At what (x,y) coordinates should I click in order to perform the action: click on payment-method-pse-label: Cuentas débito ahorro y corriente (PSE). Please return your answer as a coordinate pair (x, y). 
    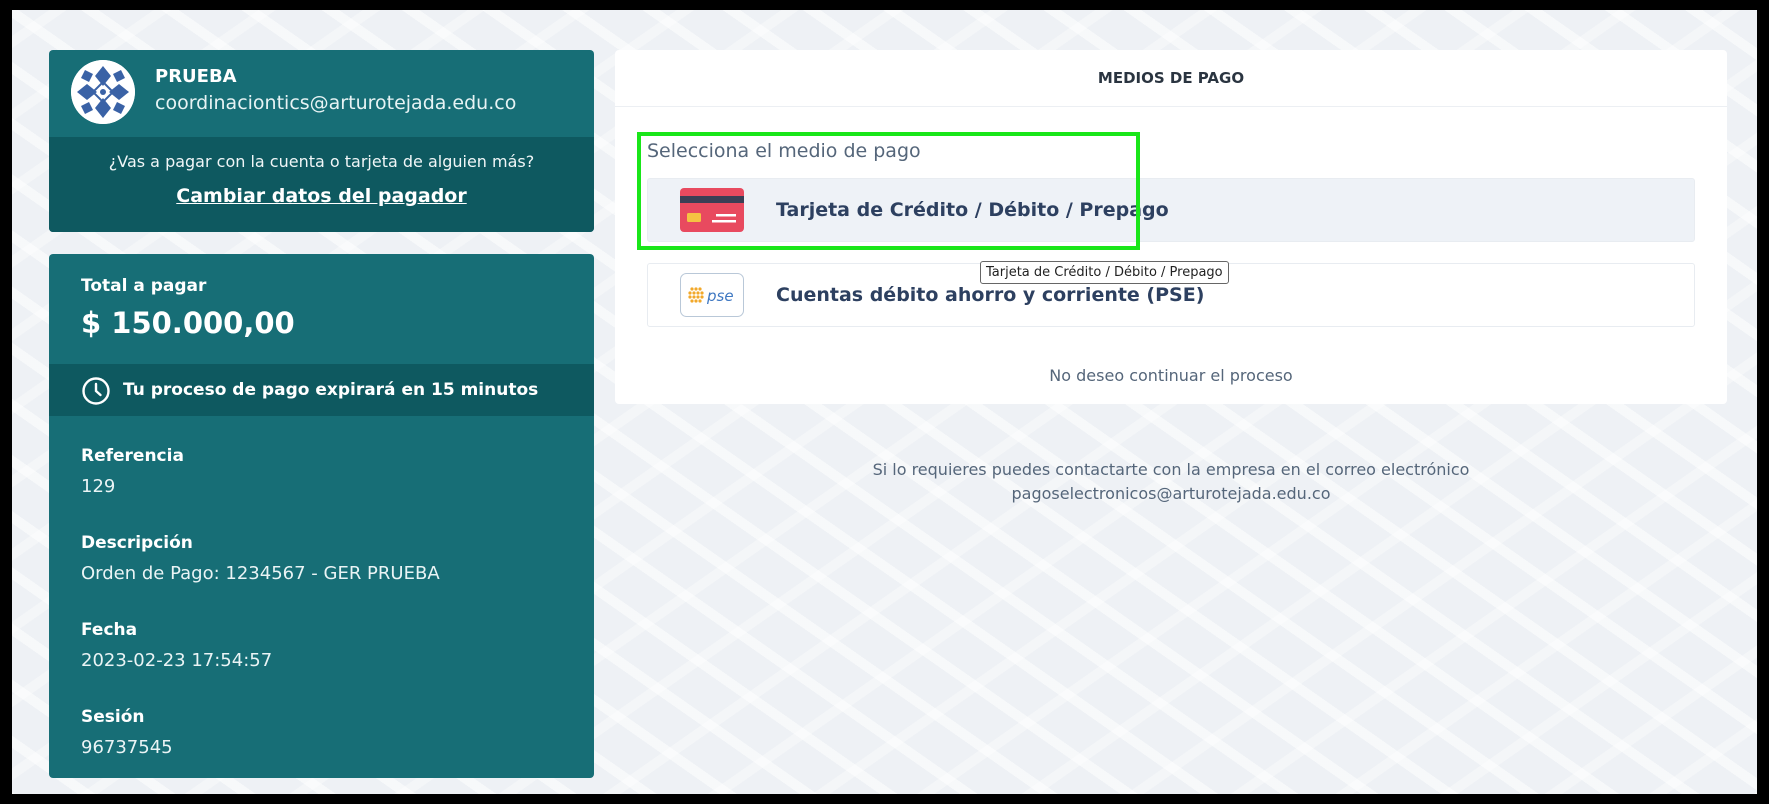
    Looking at the image, I should click on (990, 295).